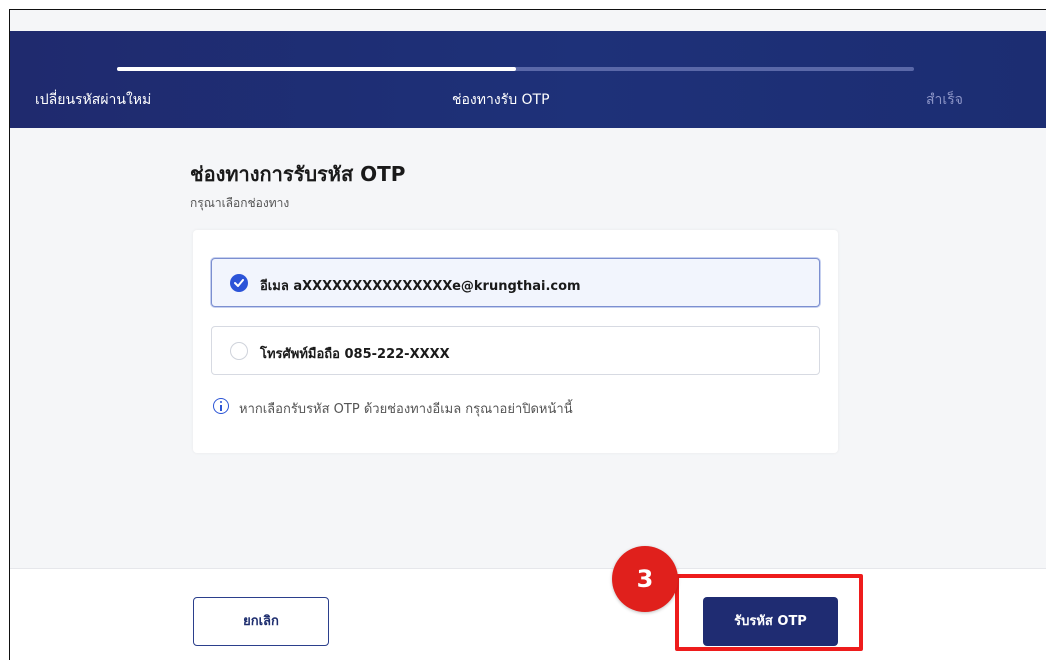  What do you see at coordinates (355, 354) in the screenshot?
I see `option-mobile-label: โทรศัพท์มือถือ 085-222-XXXX` at bounding box center [355, 354].